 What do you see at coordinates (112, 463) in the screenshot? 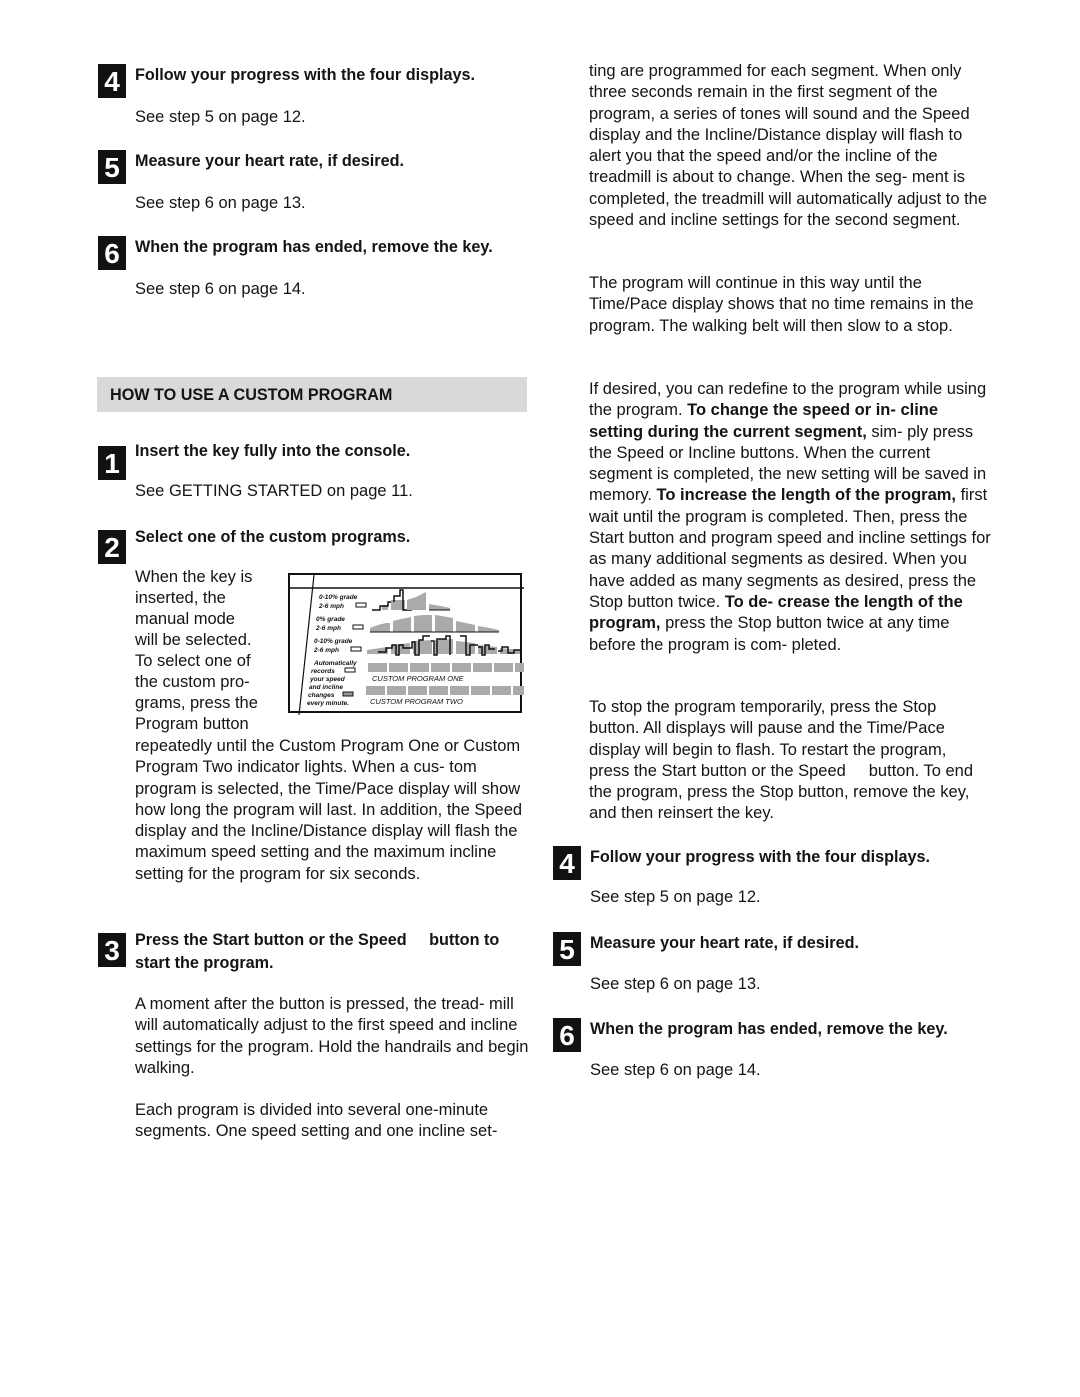
I see `step-number-badge: 1` at bounding box center [112, 463].